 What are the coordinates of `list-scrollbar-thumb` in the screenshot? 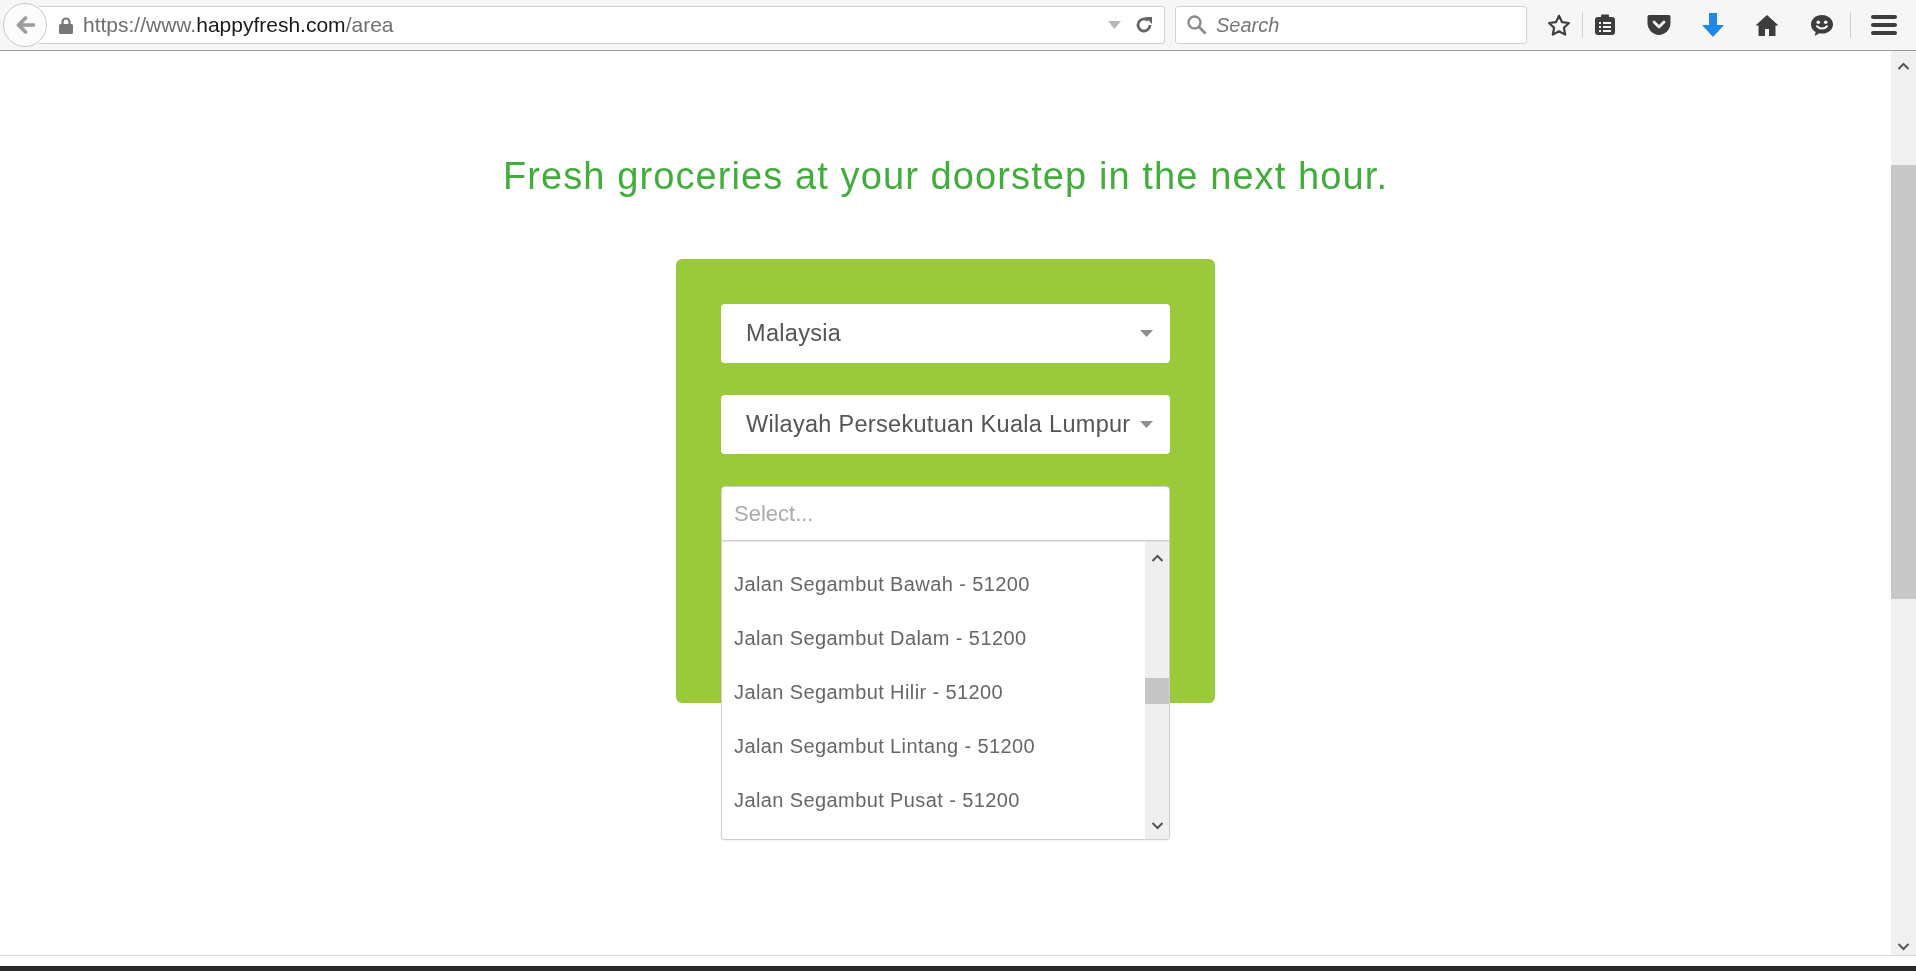 It's located at (1157, 691).